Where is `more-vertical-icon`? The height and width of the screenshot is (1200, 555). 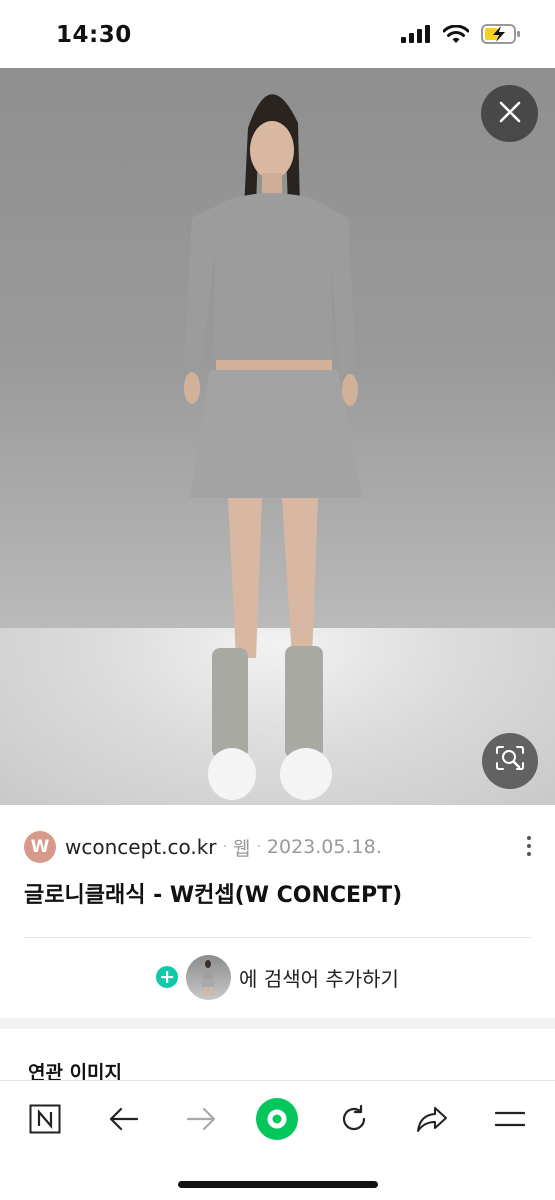 more-vertical-icon is located at coordinates (529, 846).